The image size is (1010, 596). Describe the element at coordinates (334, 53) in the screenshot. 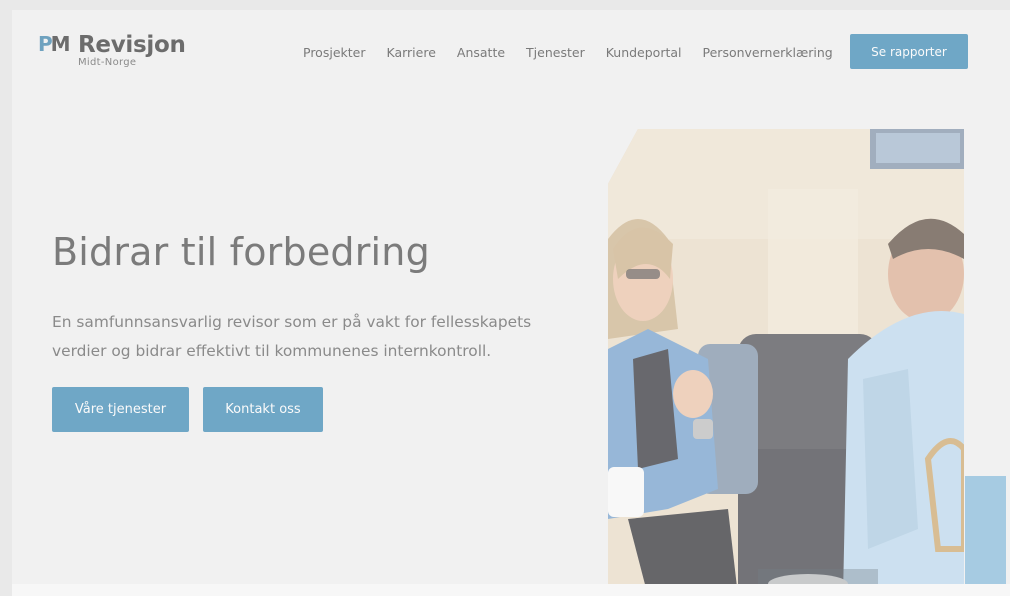

I see `nav-item-prosjekter: Prosjekter` at that location.